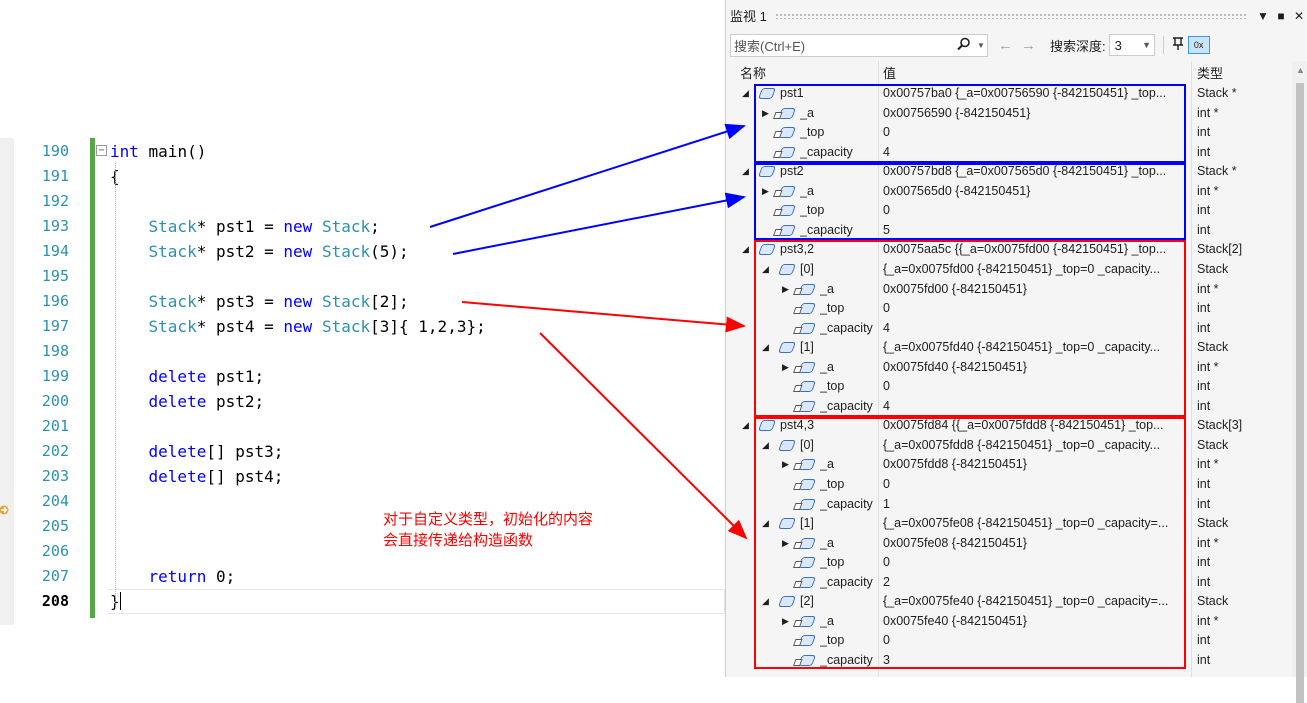  What do you see at coordinates (643, 436) in the screenshot?
I see `arrow-pst4` at bounding box center [643, 436].